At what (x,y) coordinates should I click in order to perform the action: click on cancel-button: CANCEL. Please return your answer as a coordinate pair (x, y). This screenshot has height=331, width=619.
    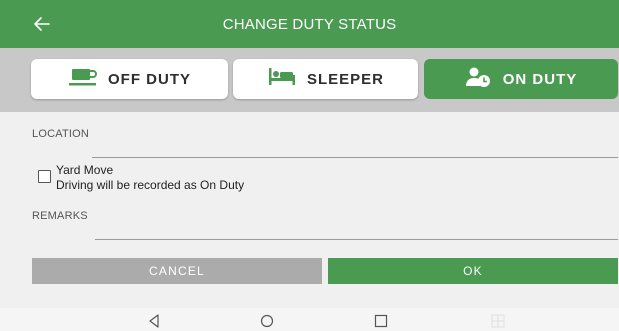
    Looking at the image, I should click on (177, 271).